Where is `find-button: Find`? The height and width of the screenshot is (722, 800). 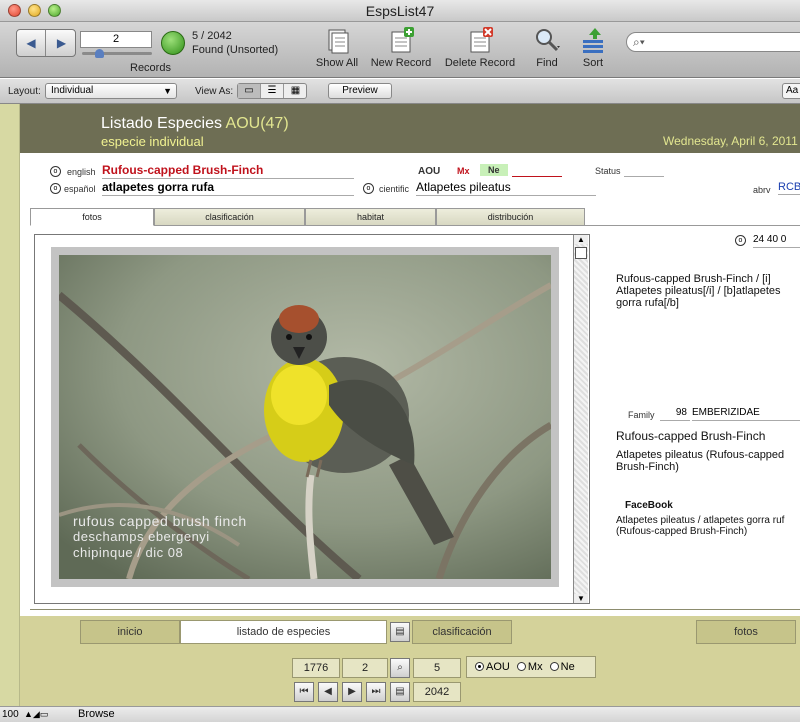 find-button: Find is located at coordinates (547, 47).